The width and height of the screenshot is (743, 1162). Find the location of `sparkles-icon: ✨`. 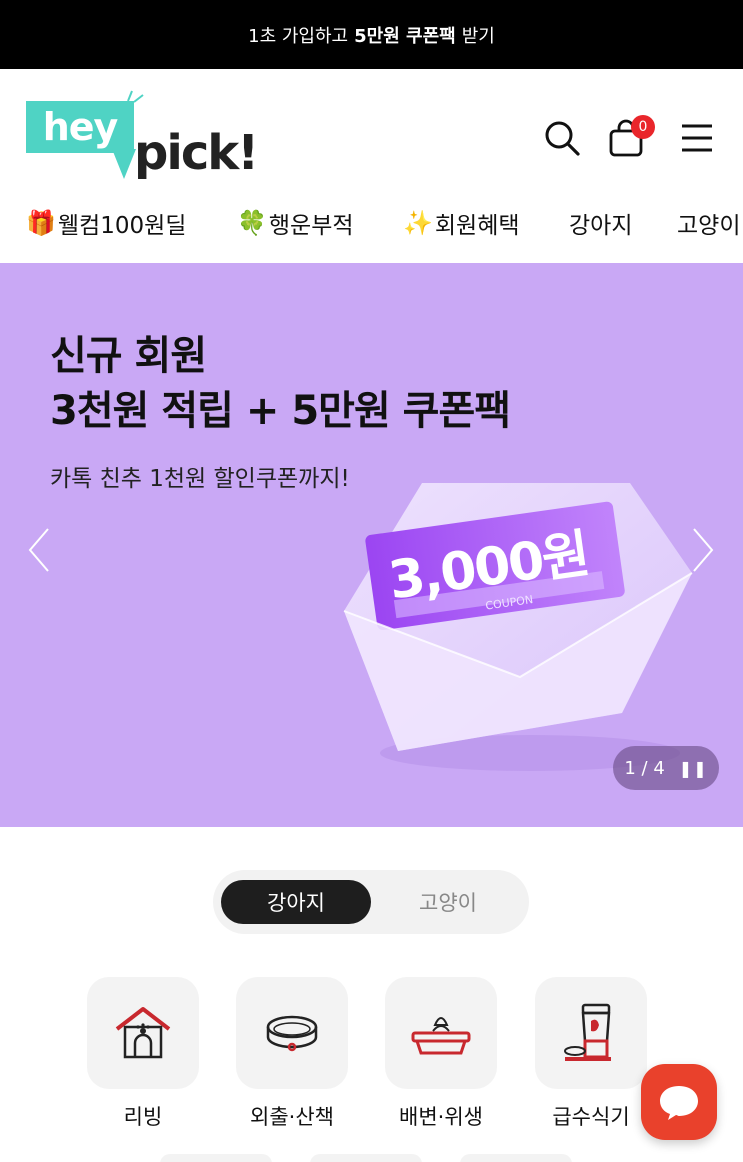

sparkles-icon: ✨ is located at coordinates (418, 223).